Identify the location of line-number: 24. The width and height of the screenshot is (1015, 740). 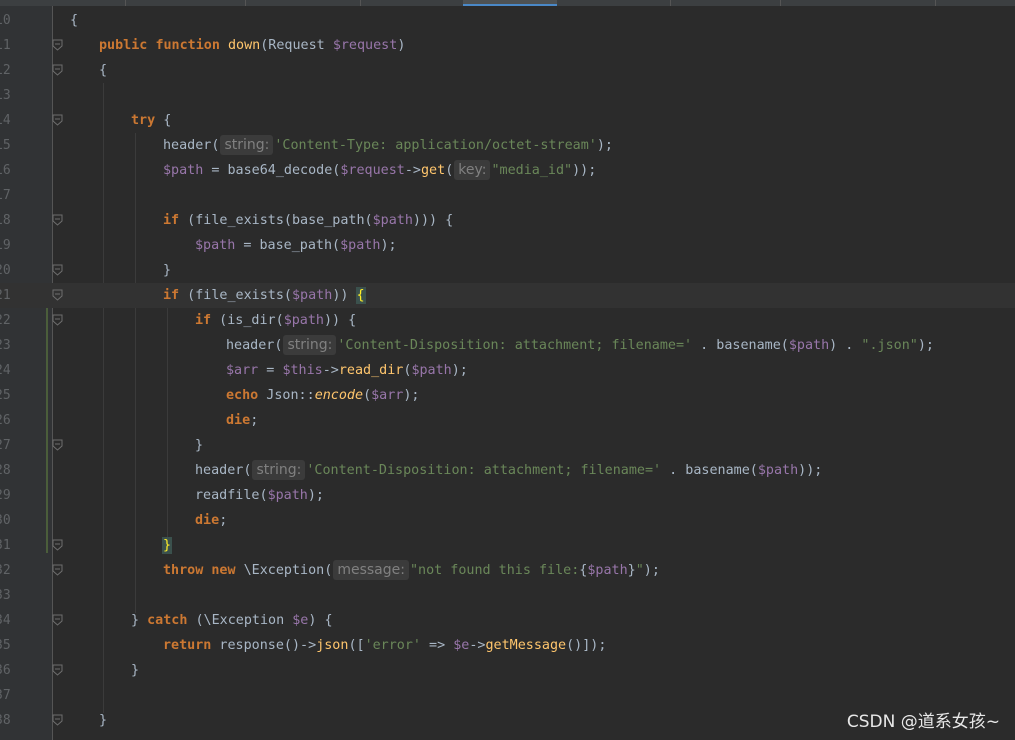
(5, 370).